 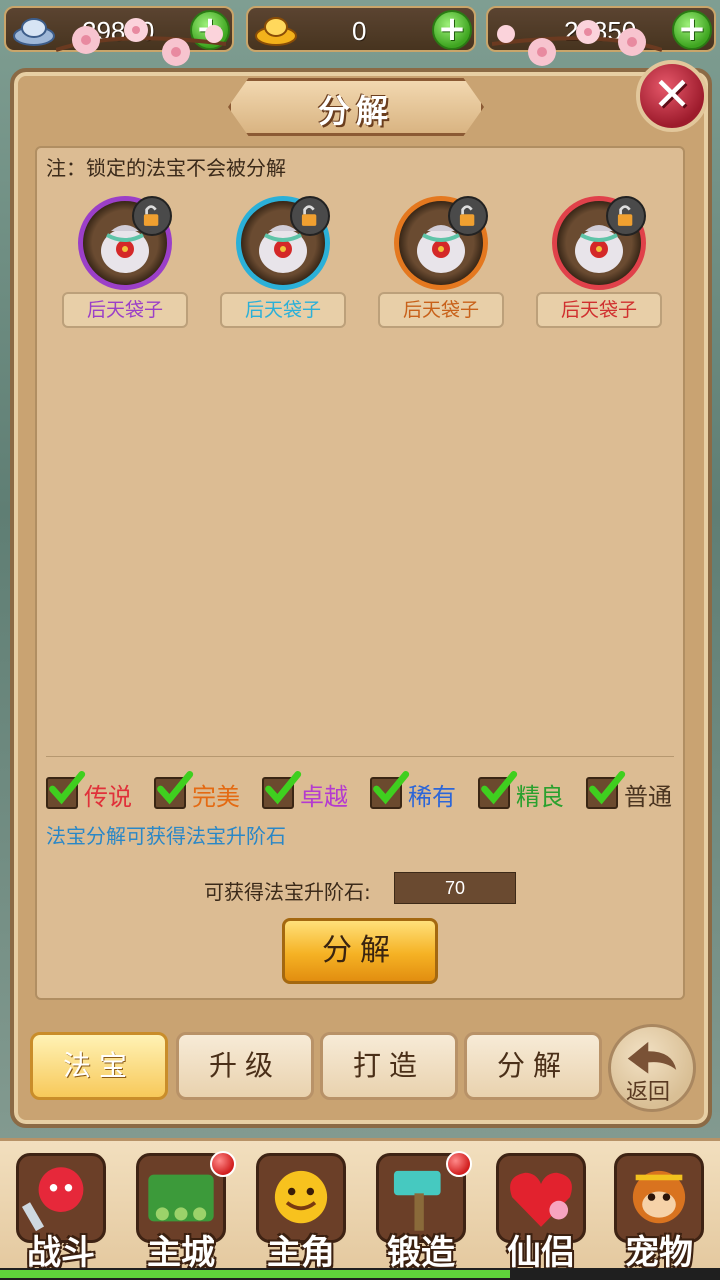 I want to click on close-icon: ✕, so click(x=672, y=94).